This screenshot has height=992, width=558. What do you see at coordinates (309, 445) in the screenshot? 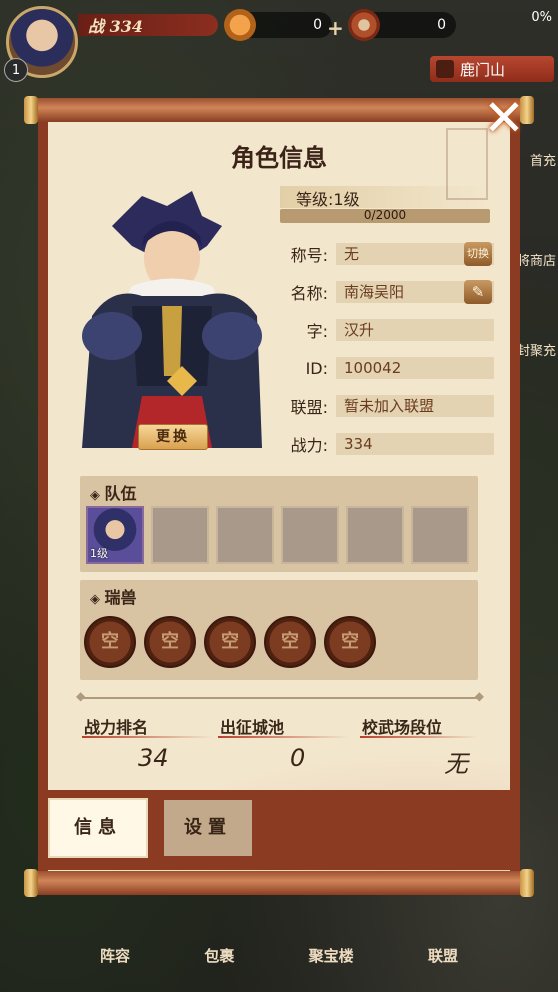
I see `info-label: 战力:` at bounding box center [309, 445].